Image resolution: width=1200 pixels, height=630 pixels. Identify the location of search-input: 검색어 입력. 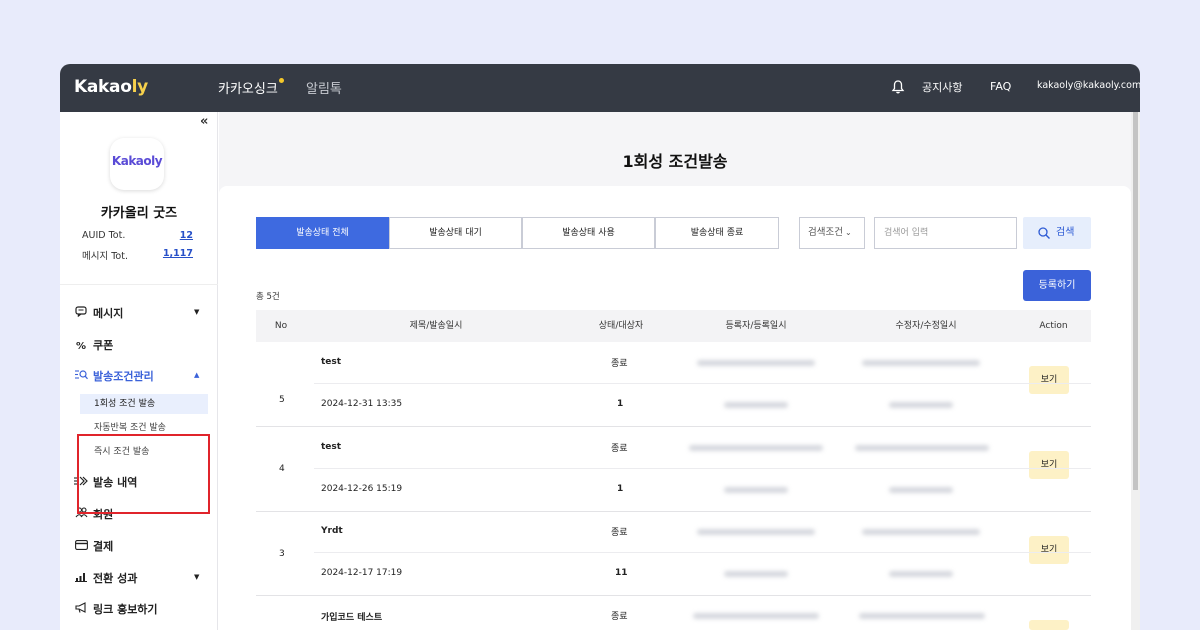
(945, 233).